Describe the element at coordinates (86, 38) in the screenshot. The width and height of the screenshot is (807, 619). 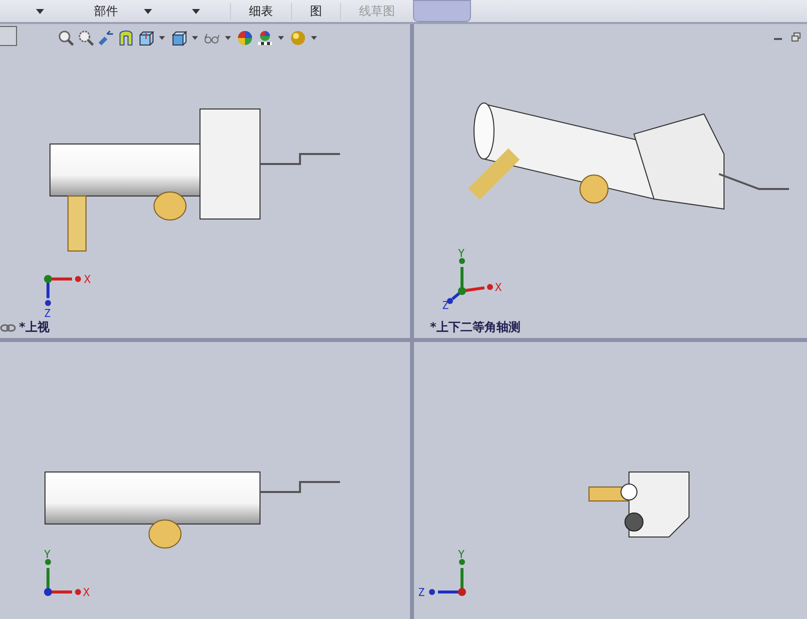
I see `zoom-area-icon` at that location.